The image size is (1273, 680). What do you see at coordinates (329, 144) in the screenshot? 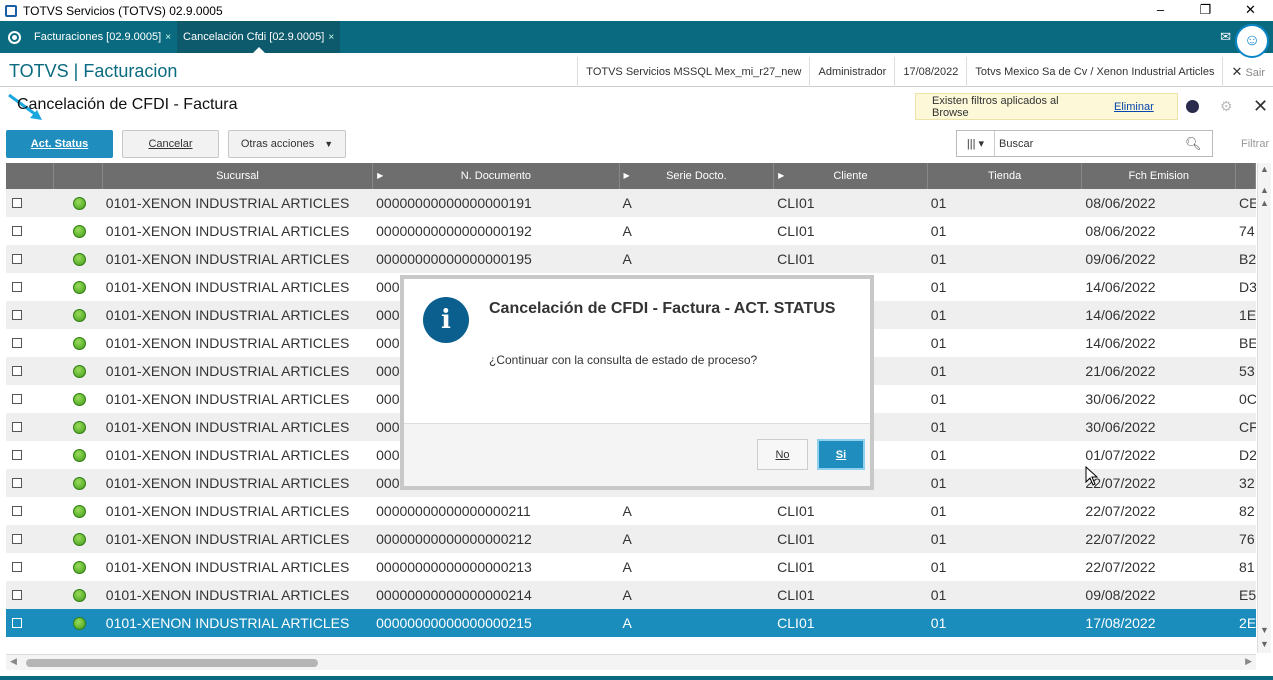
I see `chevron-down-icon: ▼` at bounding box center [329, 144].